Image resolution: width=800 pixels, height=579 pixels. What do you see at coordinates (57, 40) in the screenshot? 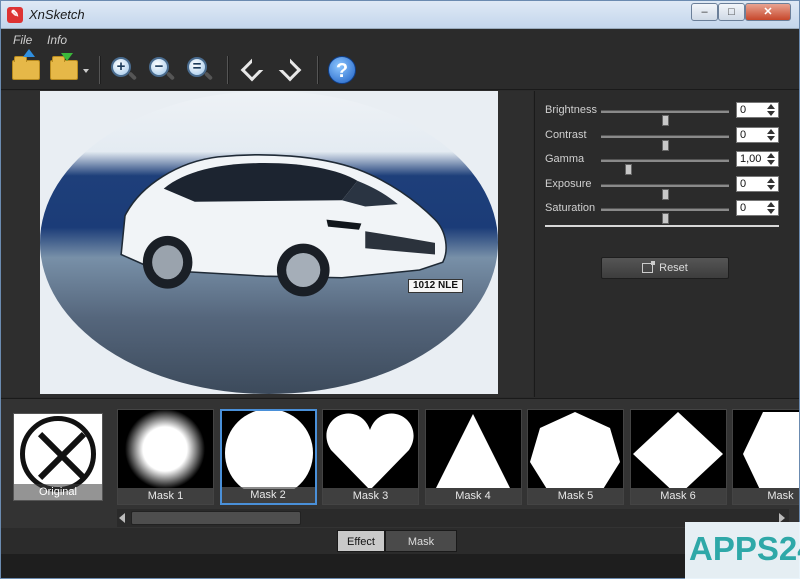
I see `menu-info: Info` at bounding box center [57, 40].